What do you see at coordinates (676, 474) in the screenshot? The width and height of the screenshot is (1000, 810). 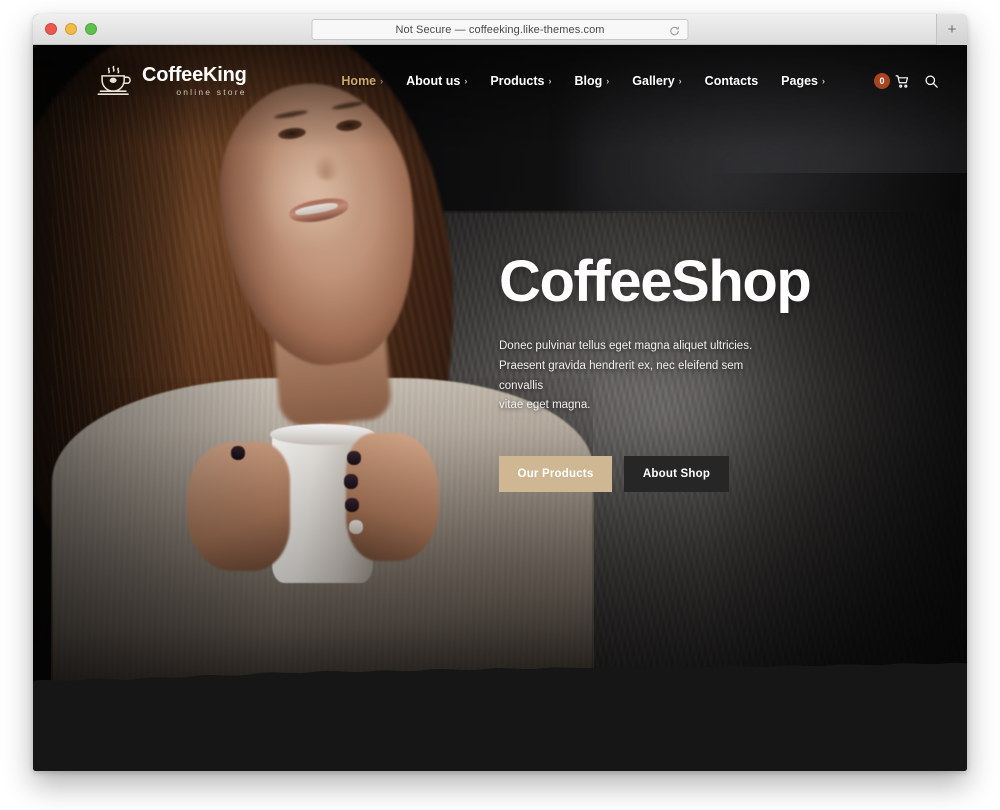 I see `about-shop-button: About Shop` at bounding box center [676, 474].